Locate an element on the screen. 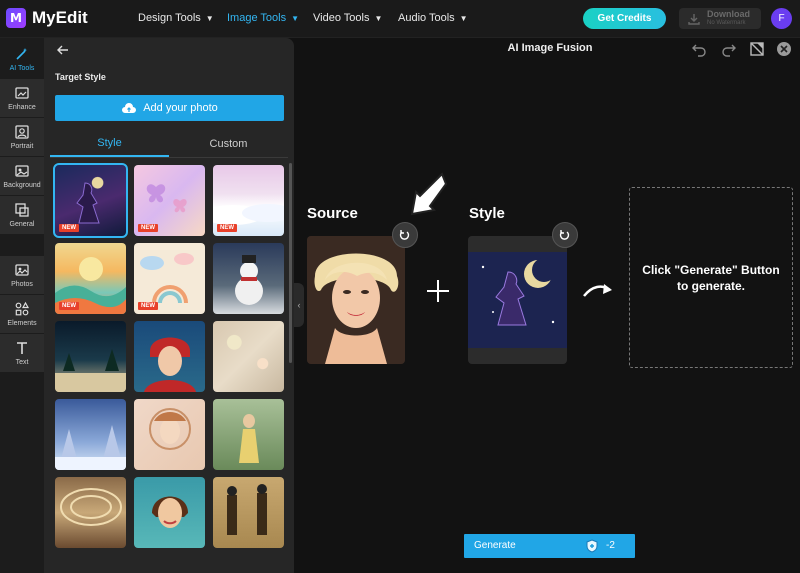 The image size is (800, 573). style-tabs: Style Custom is located at coordinates (169, 144).